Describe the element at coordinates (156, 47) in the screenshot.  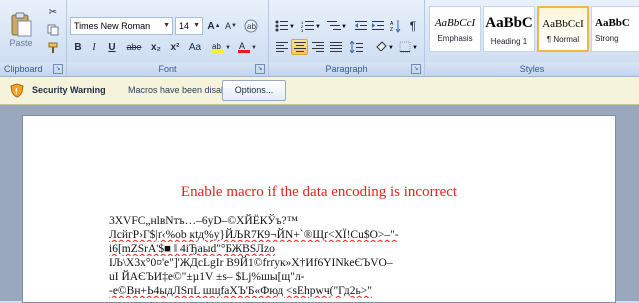
I see `subscript-button: x₂` at that location.